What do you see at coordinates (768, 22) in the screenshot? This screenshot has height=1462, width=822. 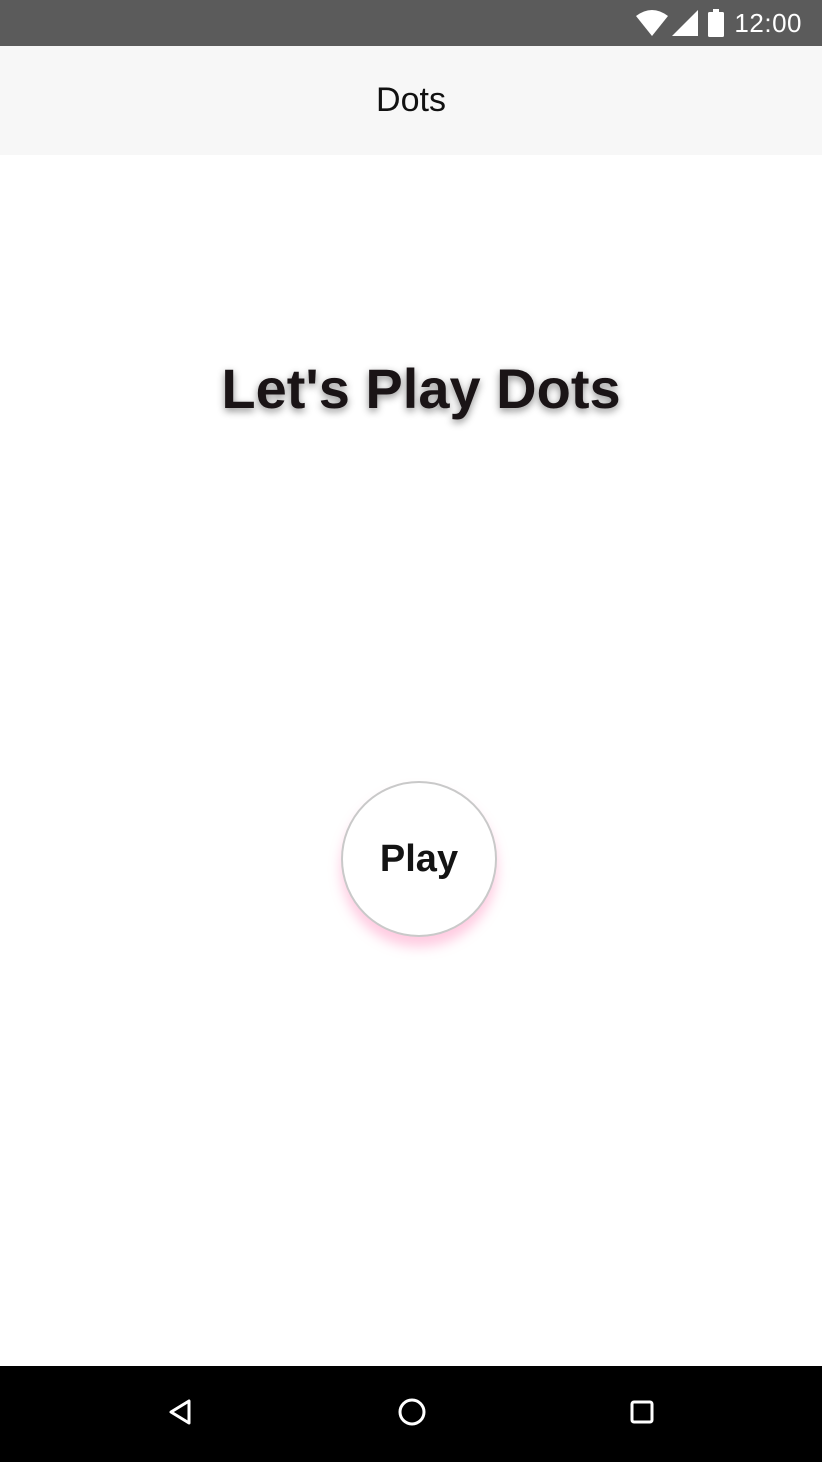 I see `status-time: 12:00` at bounding box center [768, 22].